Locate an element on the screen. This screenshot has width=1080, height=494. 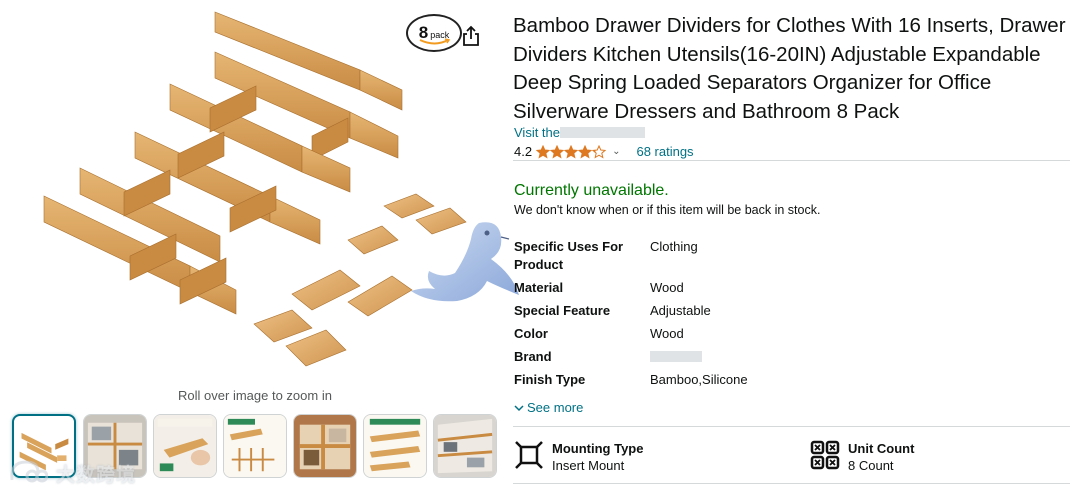
smile-arrow-icon is located at coordinates (435, 41).